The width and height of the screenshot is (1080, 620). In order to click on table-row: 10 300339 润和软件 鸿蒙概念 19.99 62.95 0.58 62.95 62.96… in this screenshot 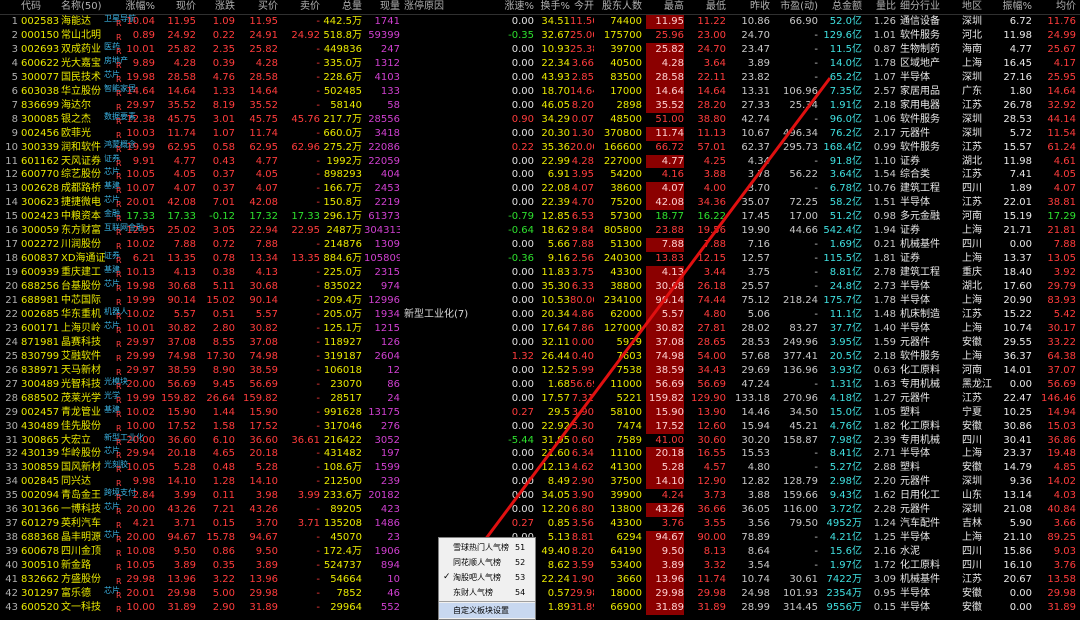, I will do `click(540, 147)`.